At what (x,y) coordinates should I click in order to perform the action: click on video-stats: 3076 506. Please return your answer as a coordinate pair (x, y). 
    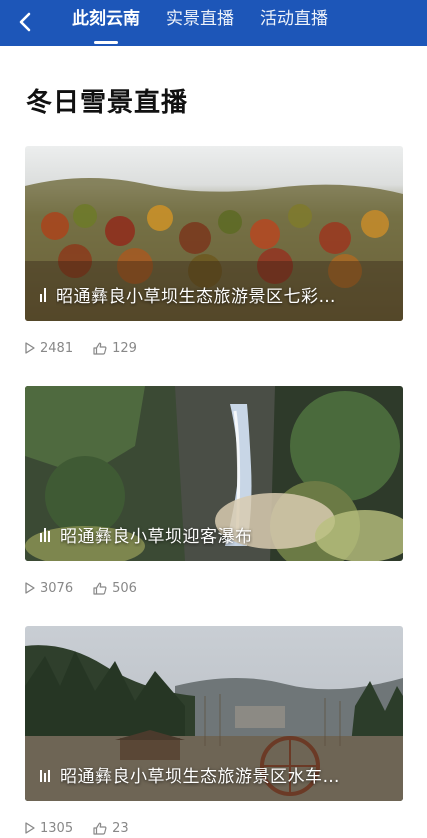
    Looking at the image, I should click on (214, 588).